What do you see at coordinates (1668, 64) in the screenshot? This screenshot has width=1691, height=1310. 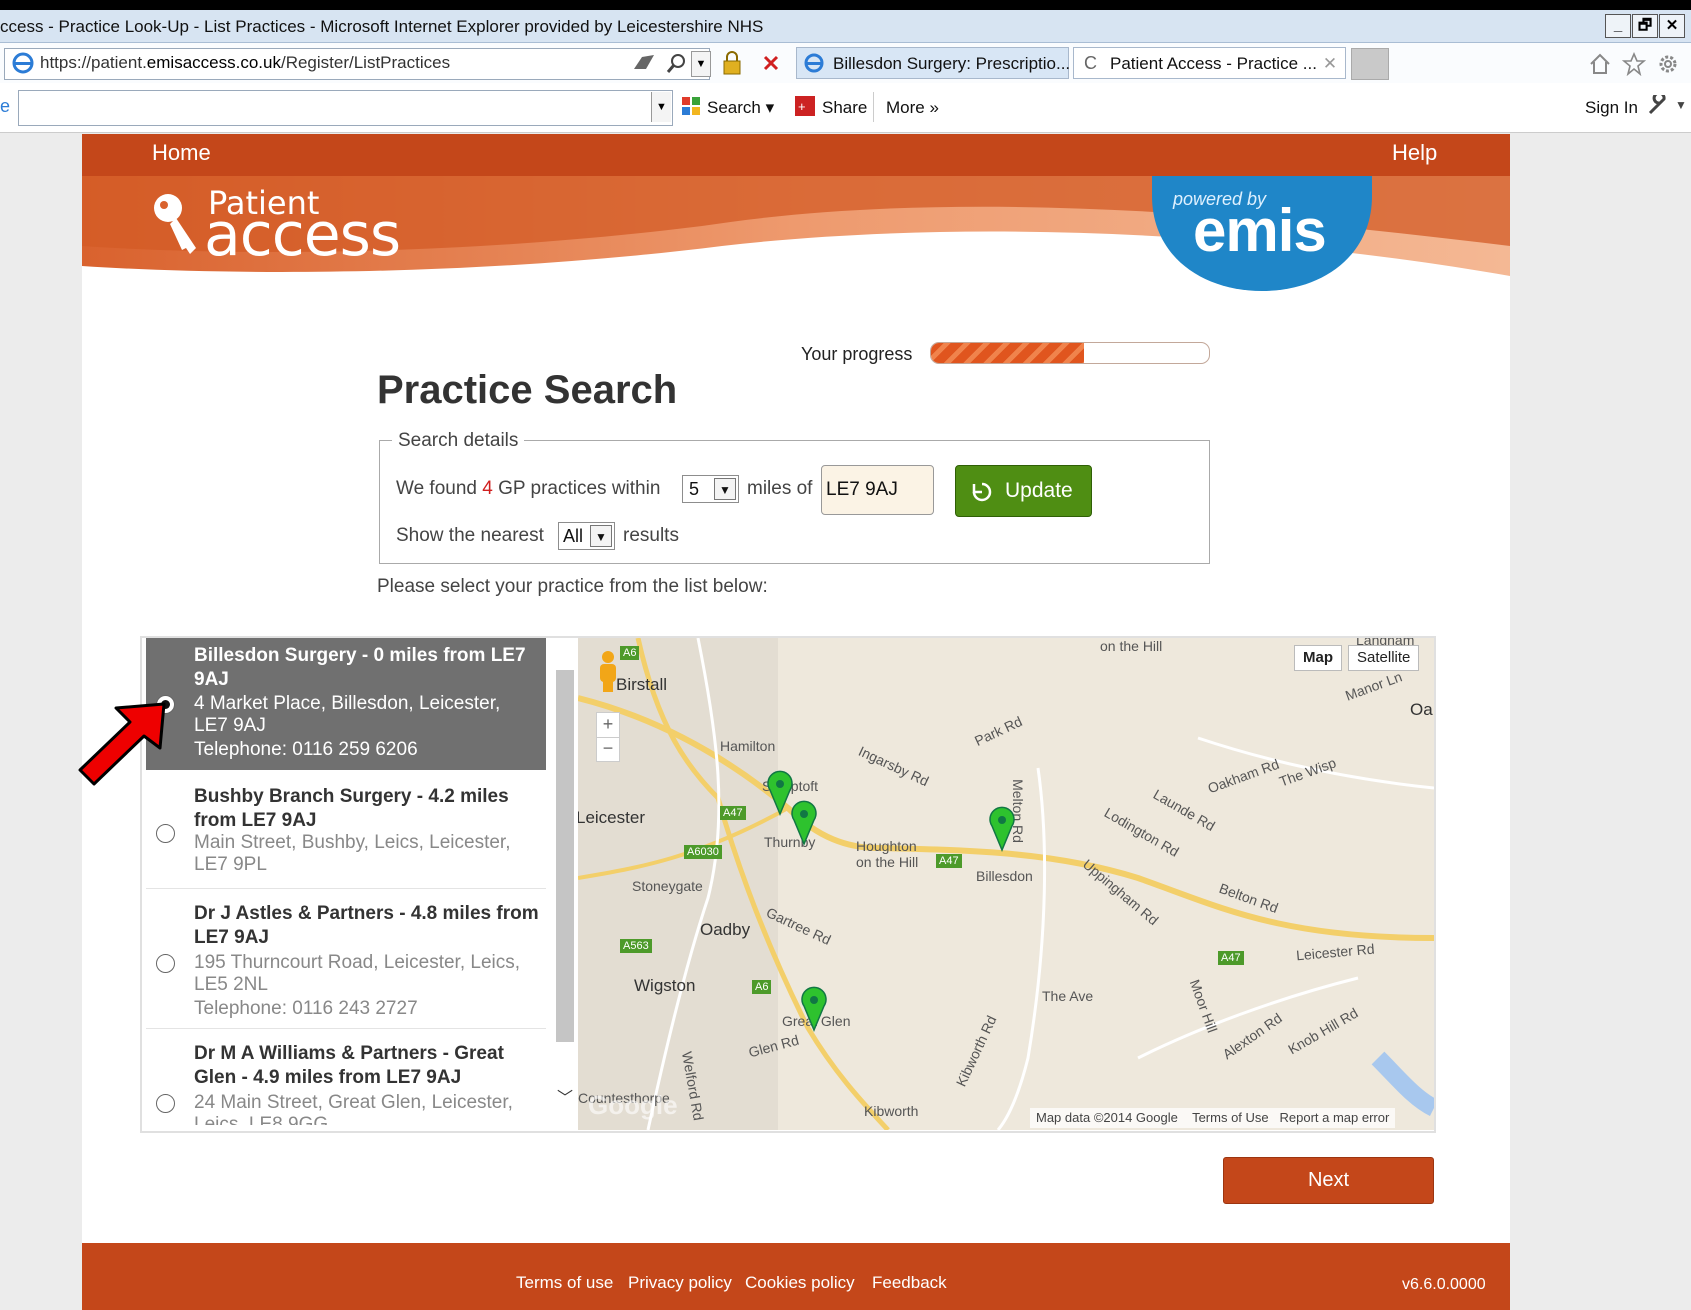 I see `tools-icon` at bounding box center [1668, 64].